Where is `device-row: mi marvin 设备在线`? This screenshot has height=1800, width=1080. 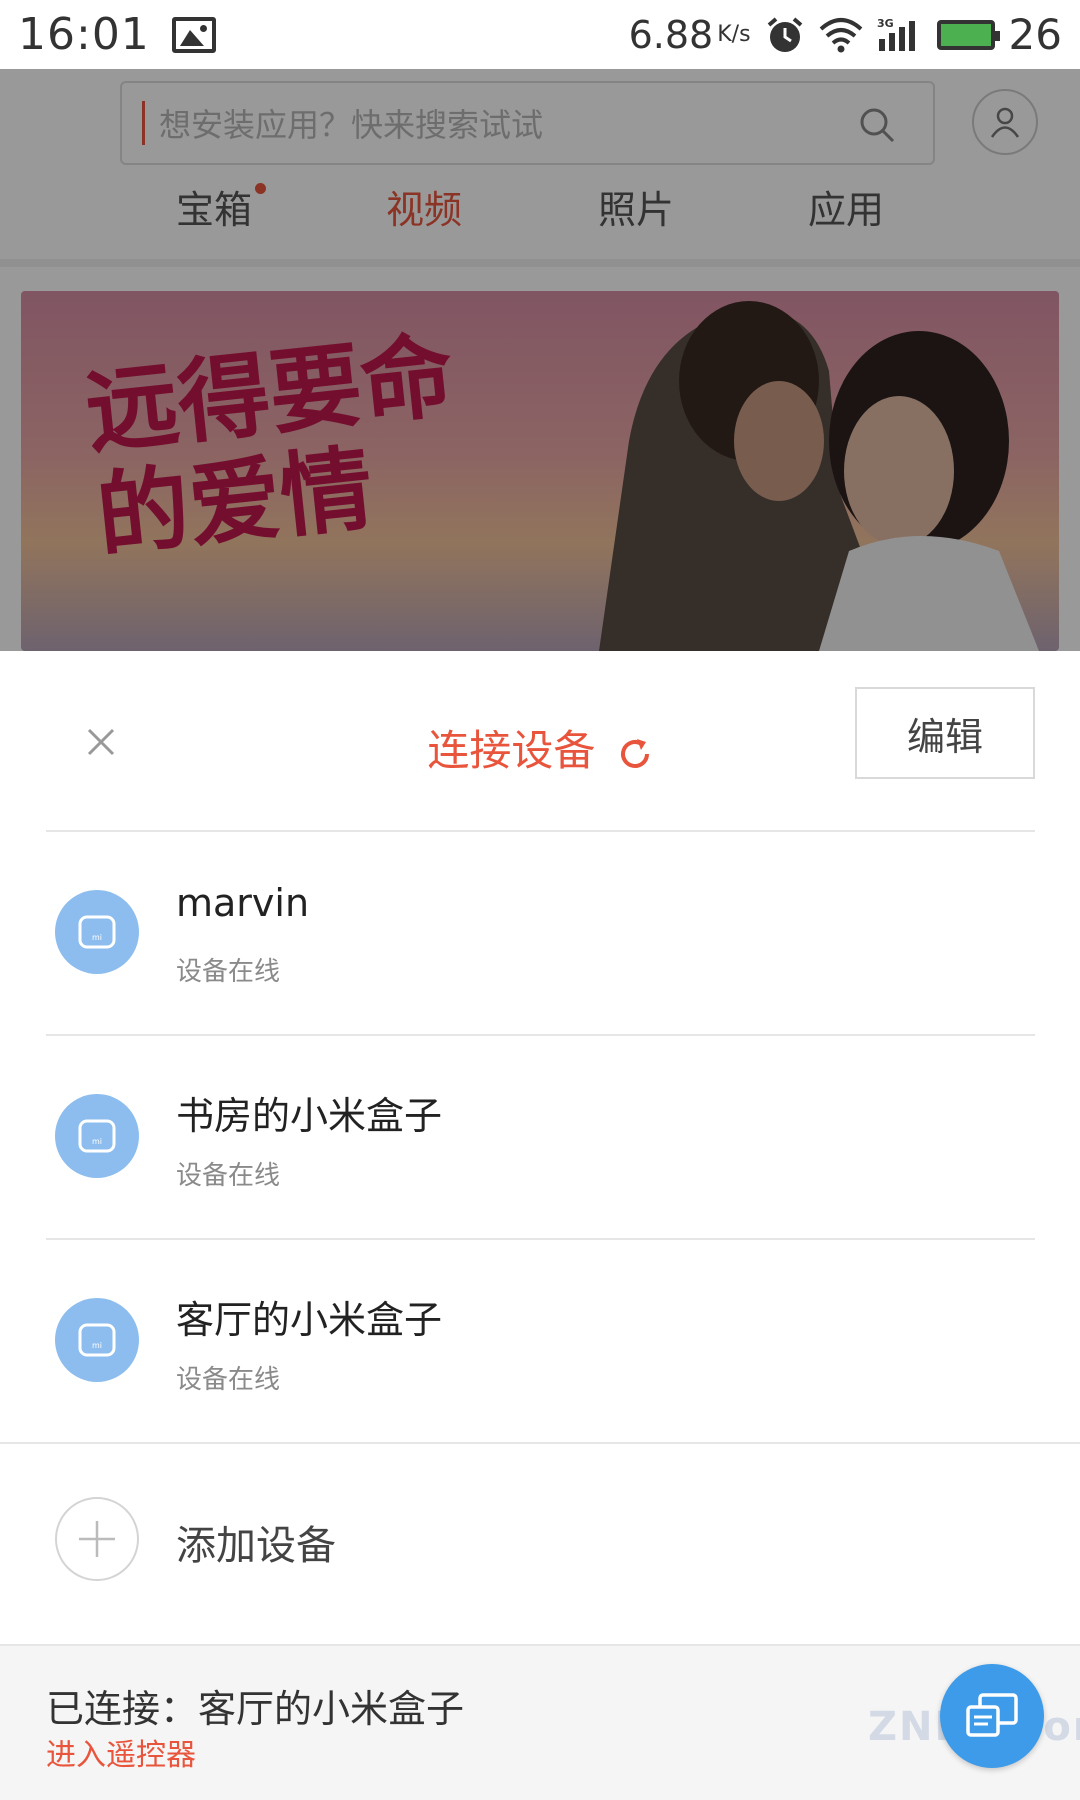
device-row: mi marvin 设备在线 is located at coordinates (540, 932).